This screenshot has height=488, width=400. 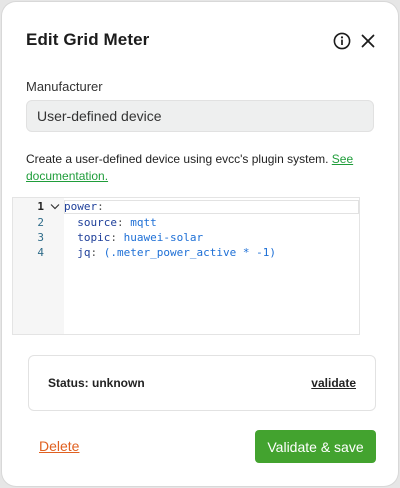 What do you see at coordinates (40, 237) in the screenshot?
I see `line-number: 3` at bounding box center [40, 237].